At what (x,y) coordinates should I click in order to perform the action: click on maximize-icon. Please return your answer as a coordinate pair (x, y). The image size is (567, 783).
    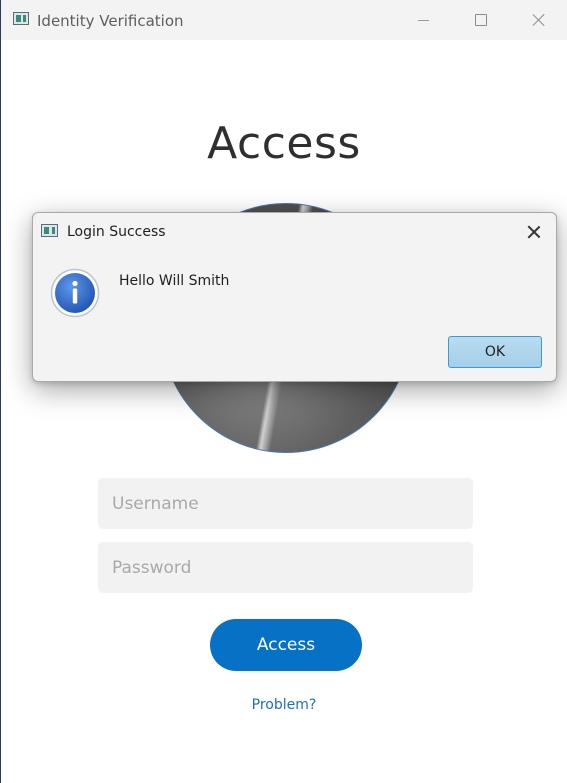
    Looking at the image, I should click on (481, 20).